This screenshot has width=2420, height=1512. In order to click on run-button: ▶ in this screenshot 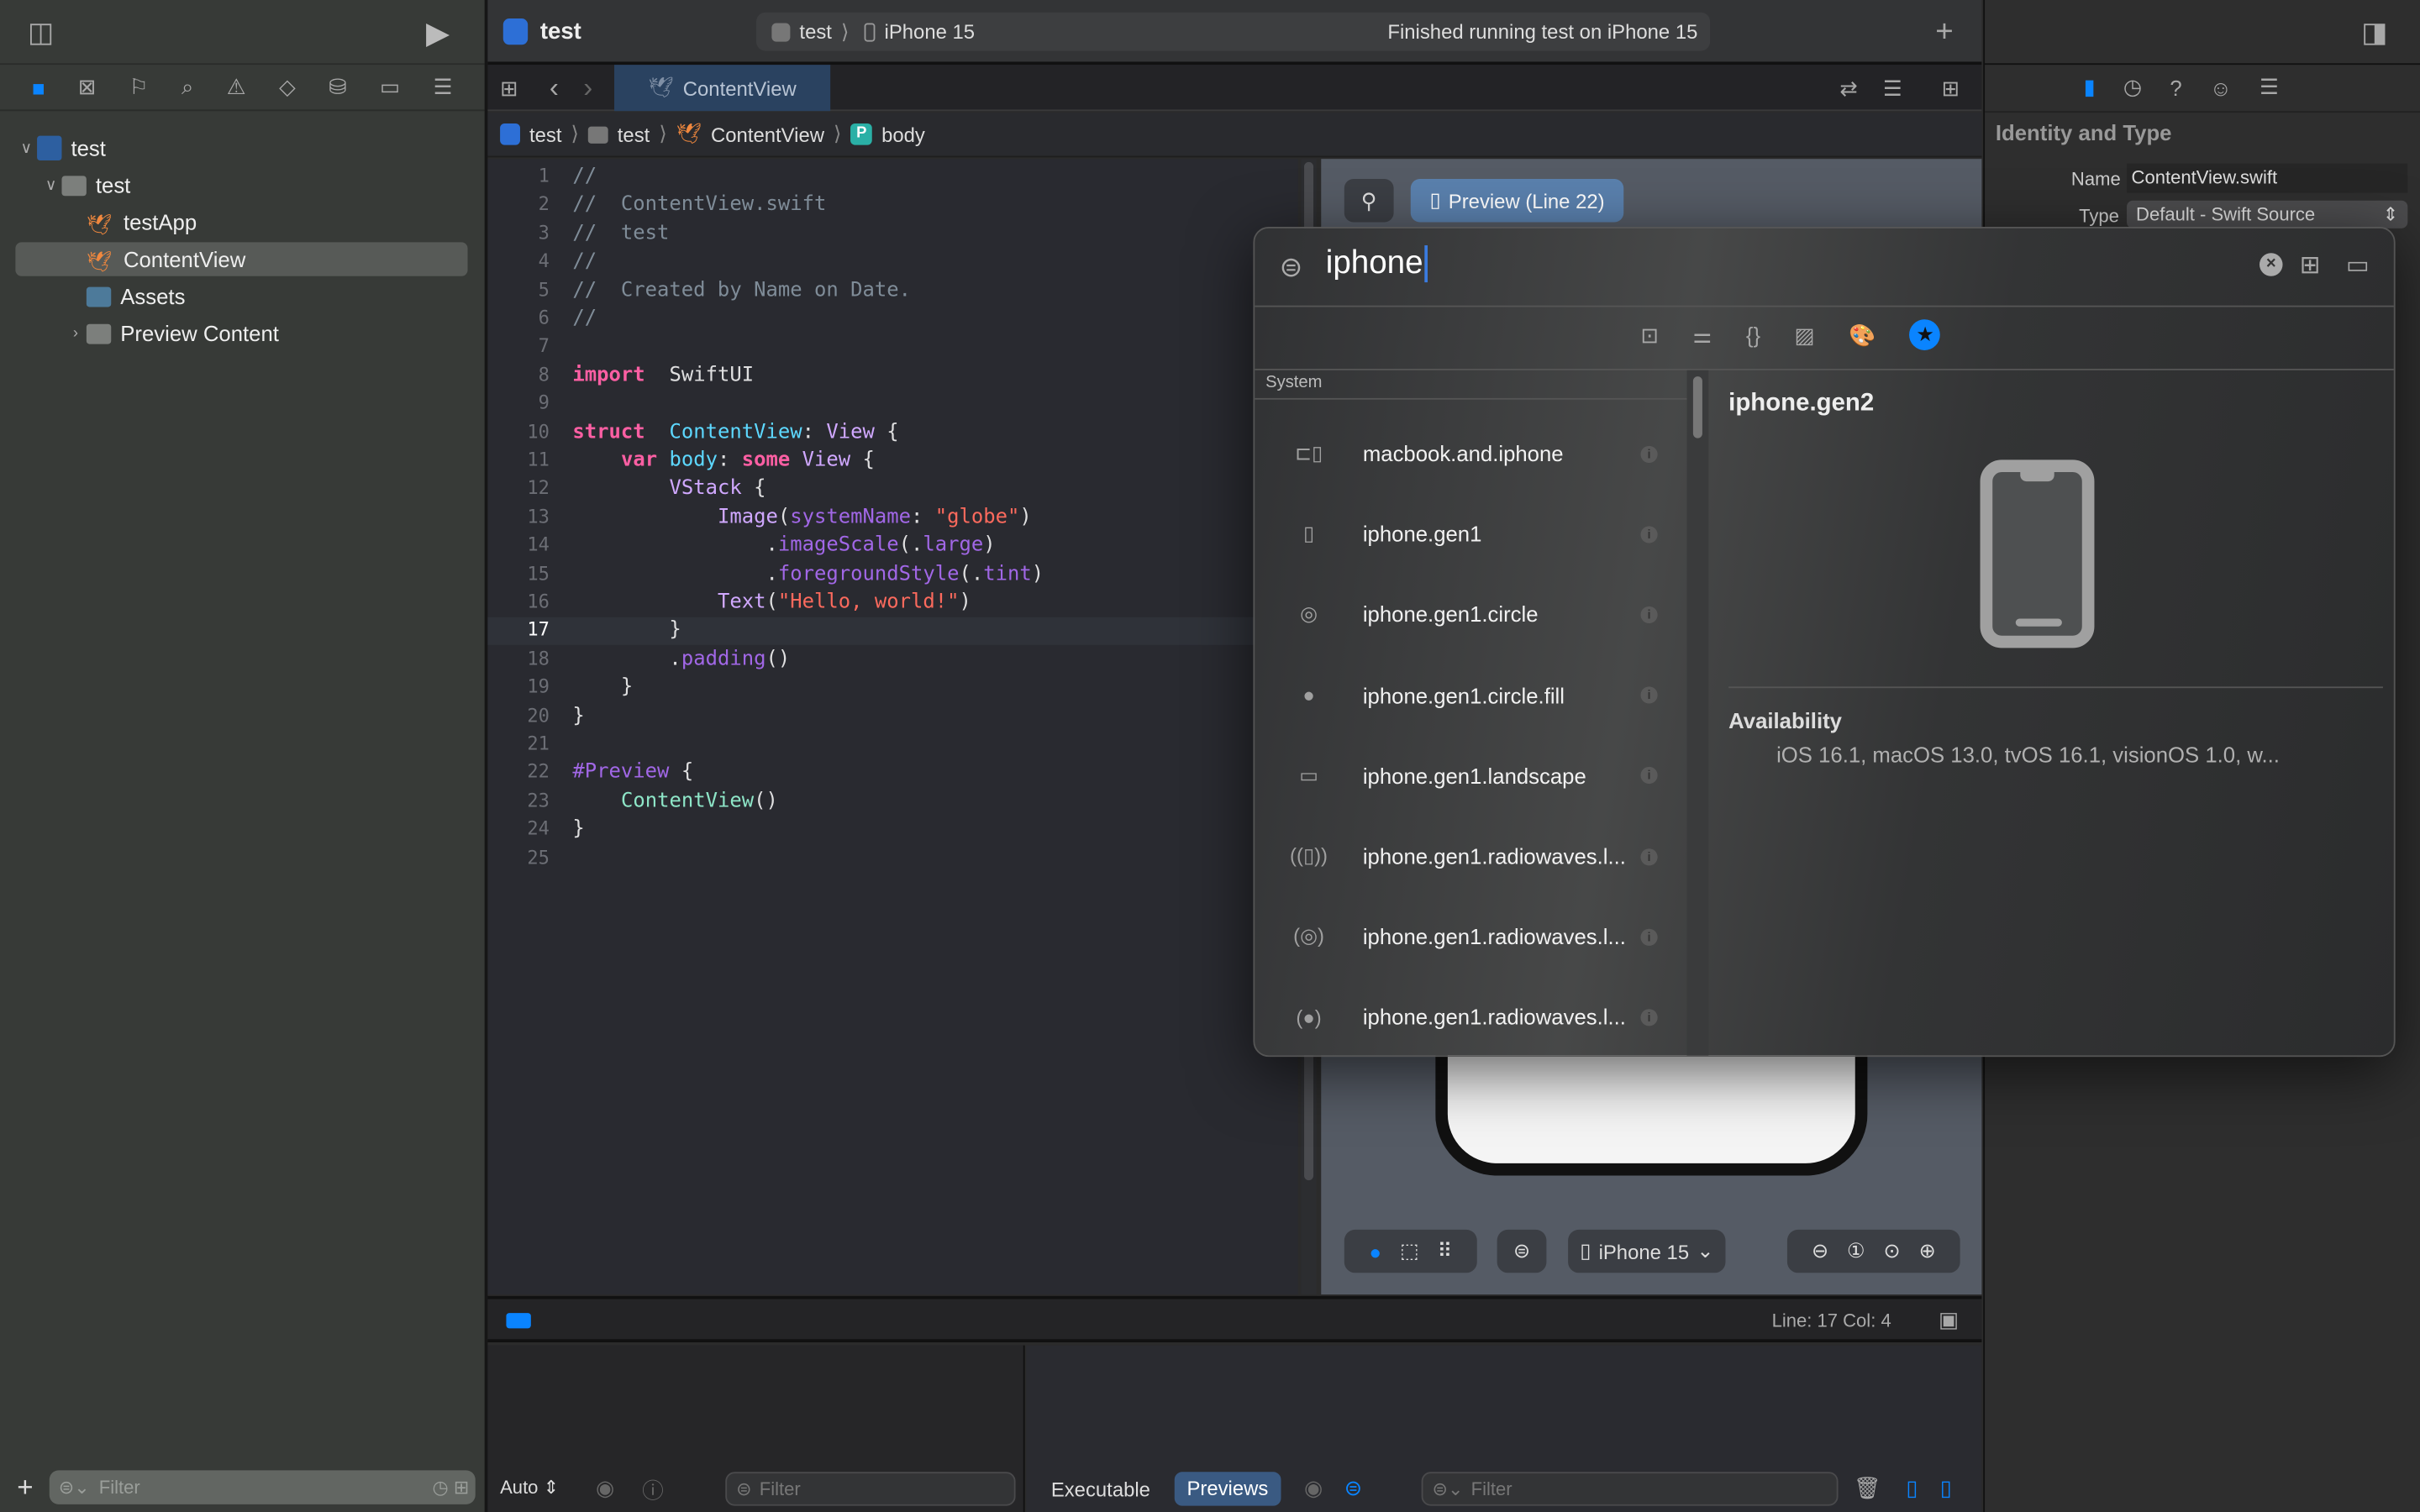, I will do `click(438, 33)`.